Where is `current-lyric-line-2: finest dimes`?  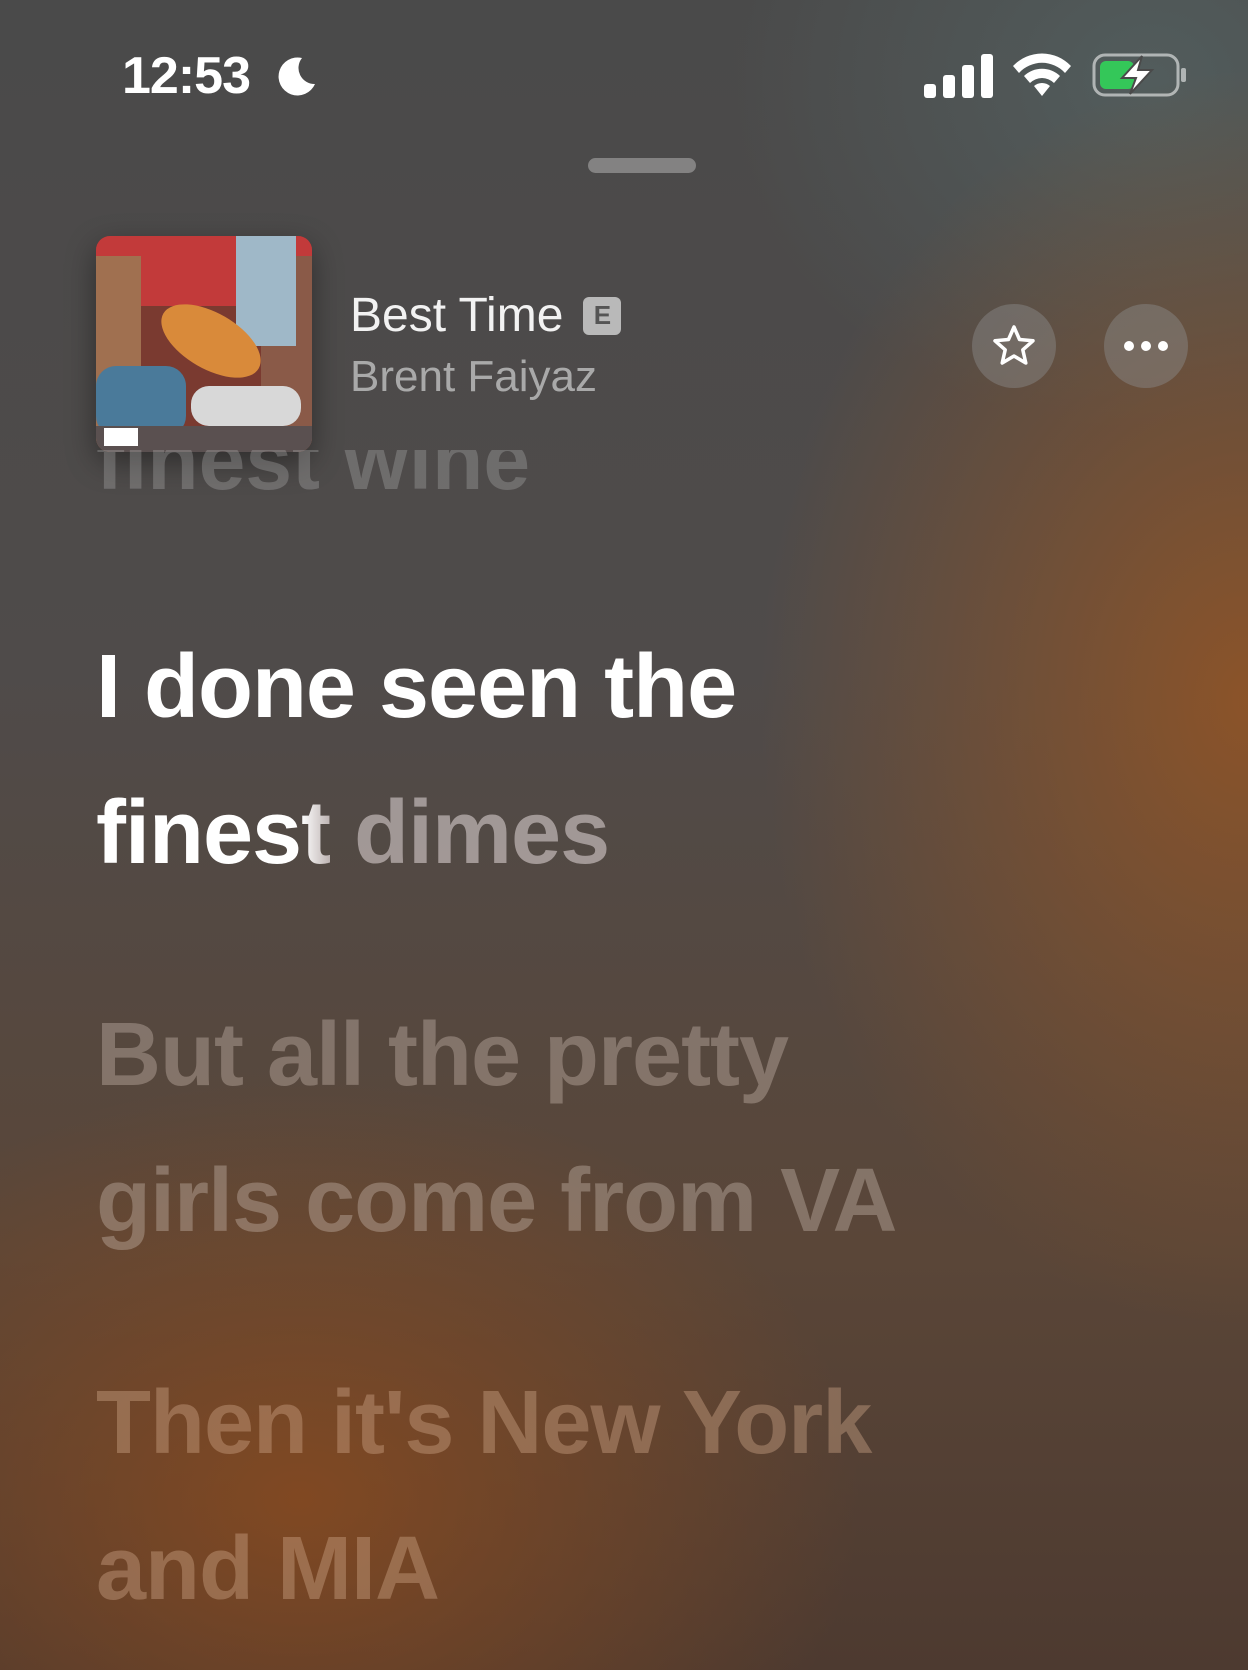
current-lyric-line-2: finest dimes is located at coordinates (416, 833).